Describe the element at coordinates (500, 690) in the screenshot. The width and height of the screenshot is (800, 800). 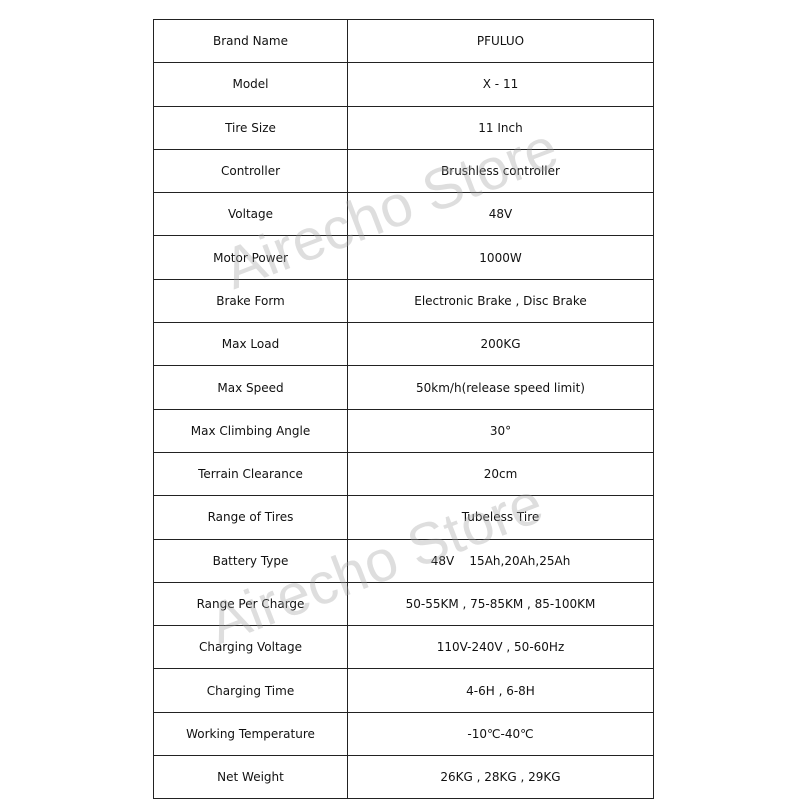
I see `spec-value: 4-6H , 6-8H` at that location.